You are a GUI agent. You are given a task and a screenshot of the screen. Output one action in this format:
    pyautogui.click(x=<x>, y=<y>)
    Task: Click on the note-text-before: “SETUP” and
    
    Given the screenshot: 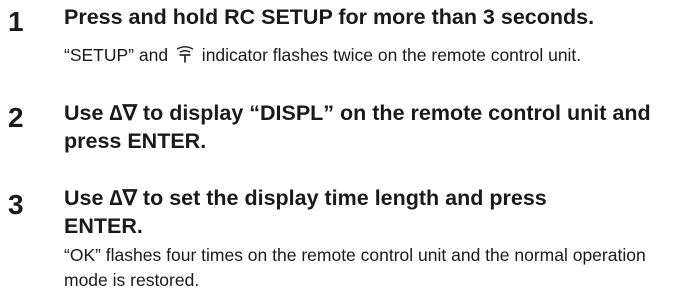 What is the action you would take?
    pyautogui.click(x=118, y=55)
    